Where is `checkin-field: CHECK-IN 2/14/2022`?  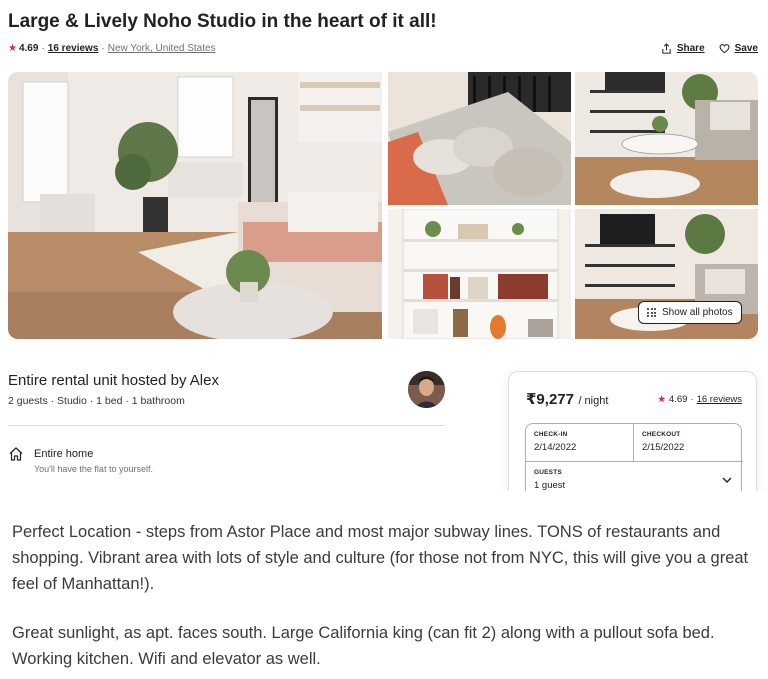 checkin-field: CHECK-IN 2/14/2022 is located at coordinates (580, 443).